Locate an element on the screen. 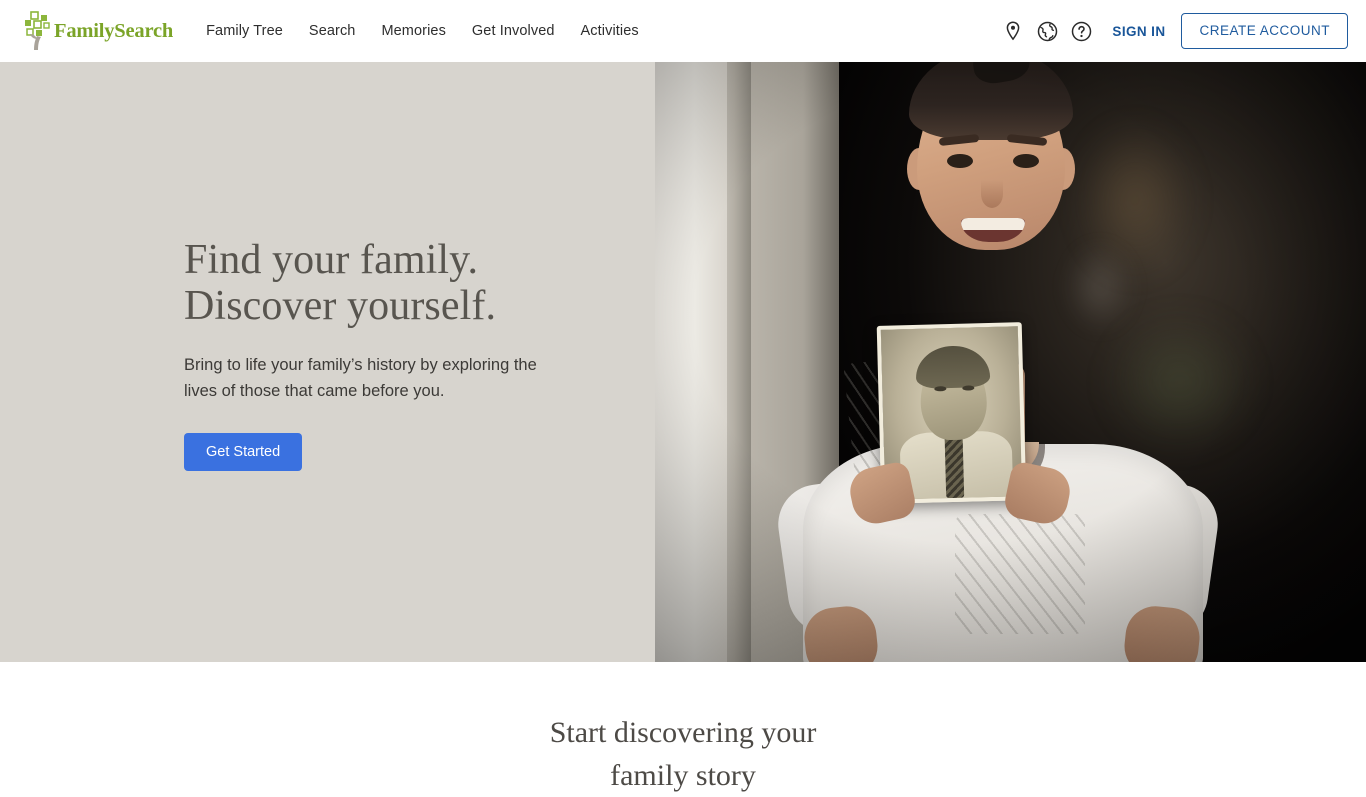 The image size is (1366, 797). boy-nose is located at coordinates (992, 194).